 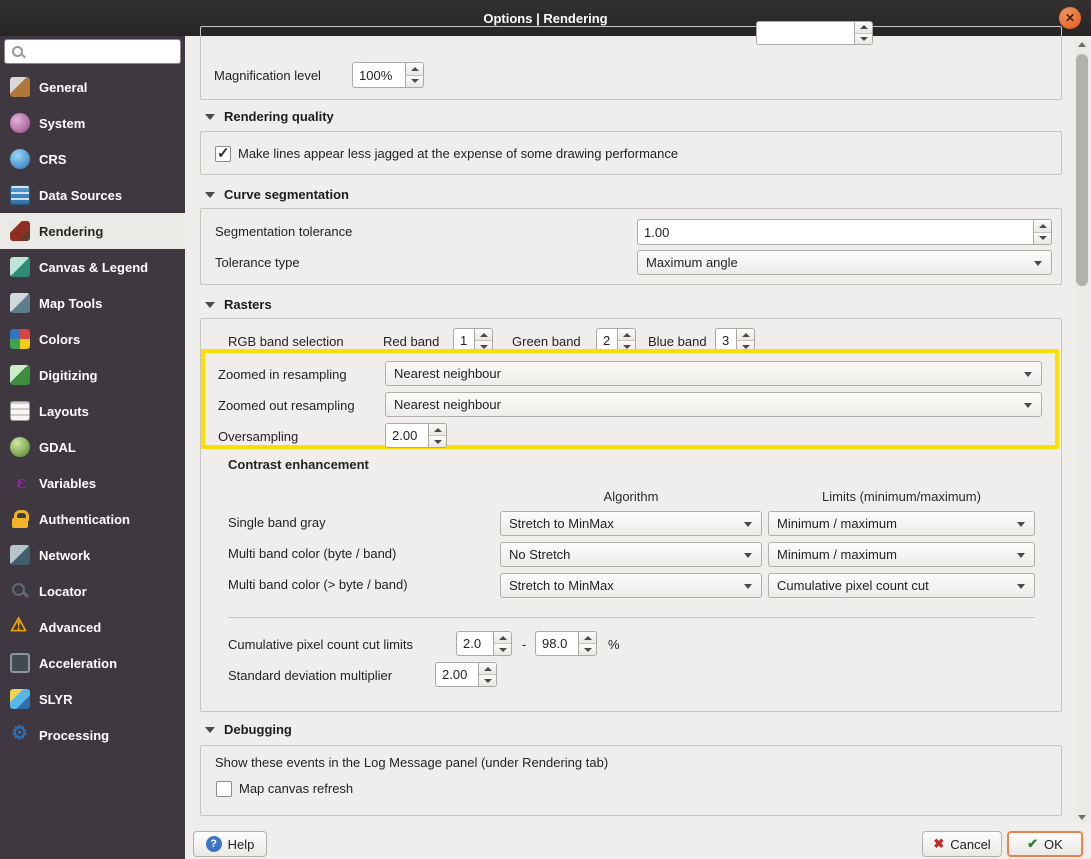 I want to click on cumulative-max-spinbox: 98.0, so click(x=566, y=643).